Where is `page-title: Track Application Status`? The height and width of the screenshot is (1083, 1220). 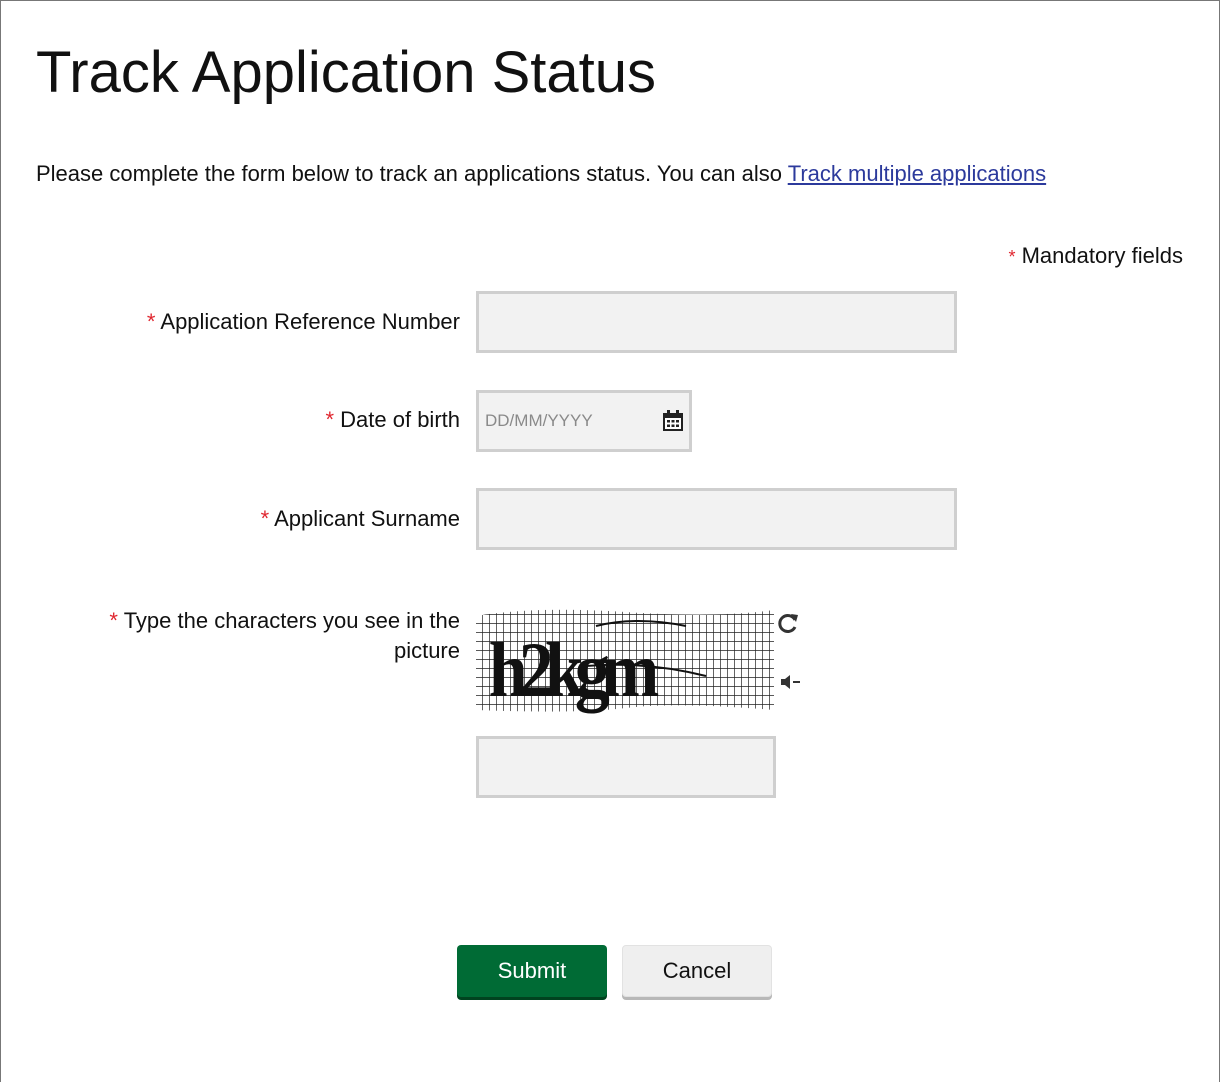
page-title: Track Application Status is located at coordinates (346, 72).